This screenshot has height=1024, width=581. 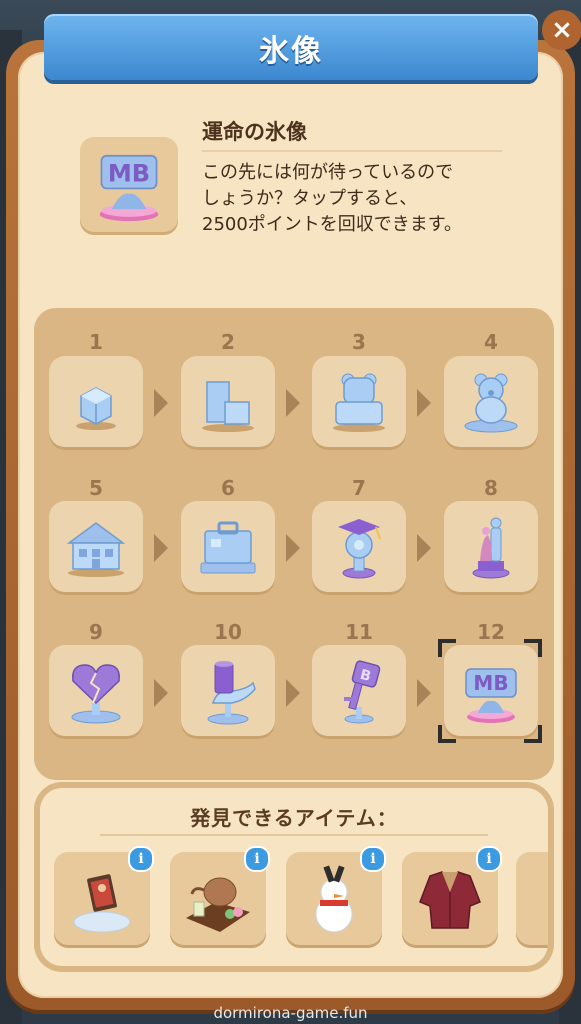 What do you see at coordinates (359, 632) in the screenshot?
I see `stage-number: 11` at bounding box center [359, 632].